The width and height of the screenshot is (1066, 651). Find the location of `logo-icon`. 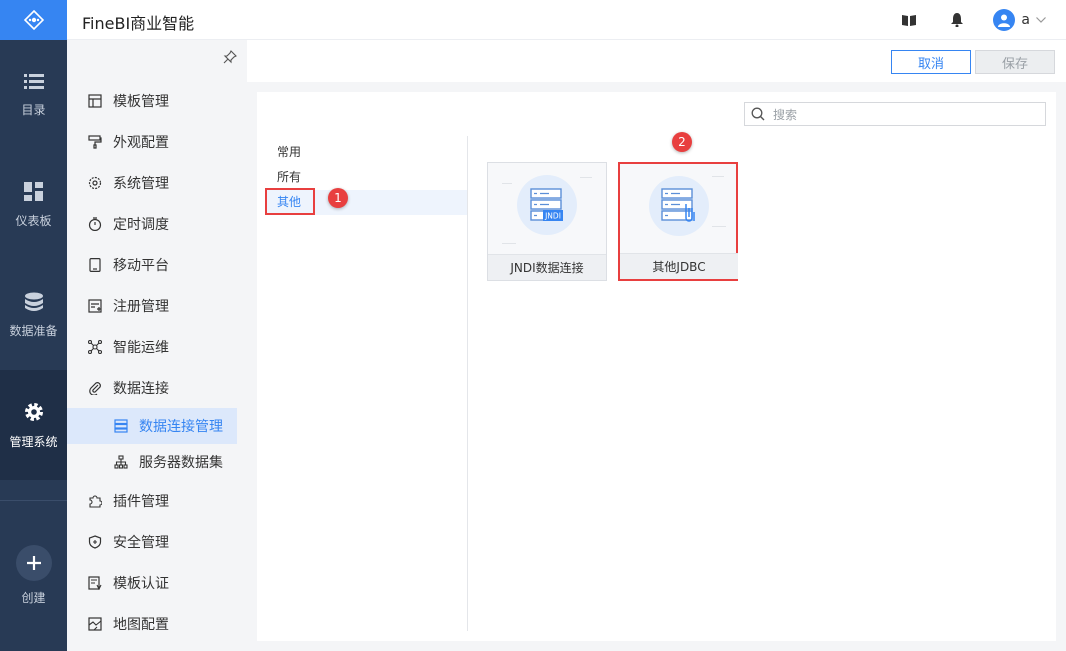

logo-icon is located at coordinates (33, 20).